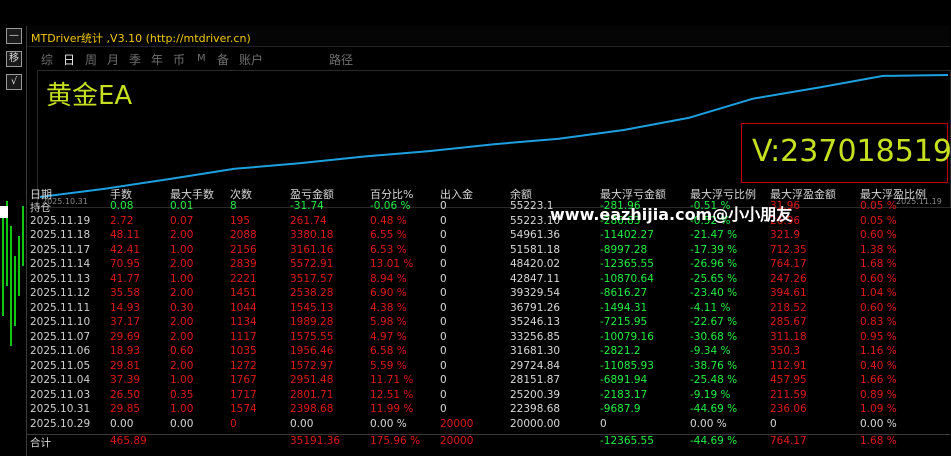 Image resolution: width=951 pixels, height=456 pixels. I want to click on tab-path: 路径, so click(341, 59).